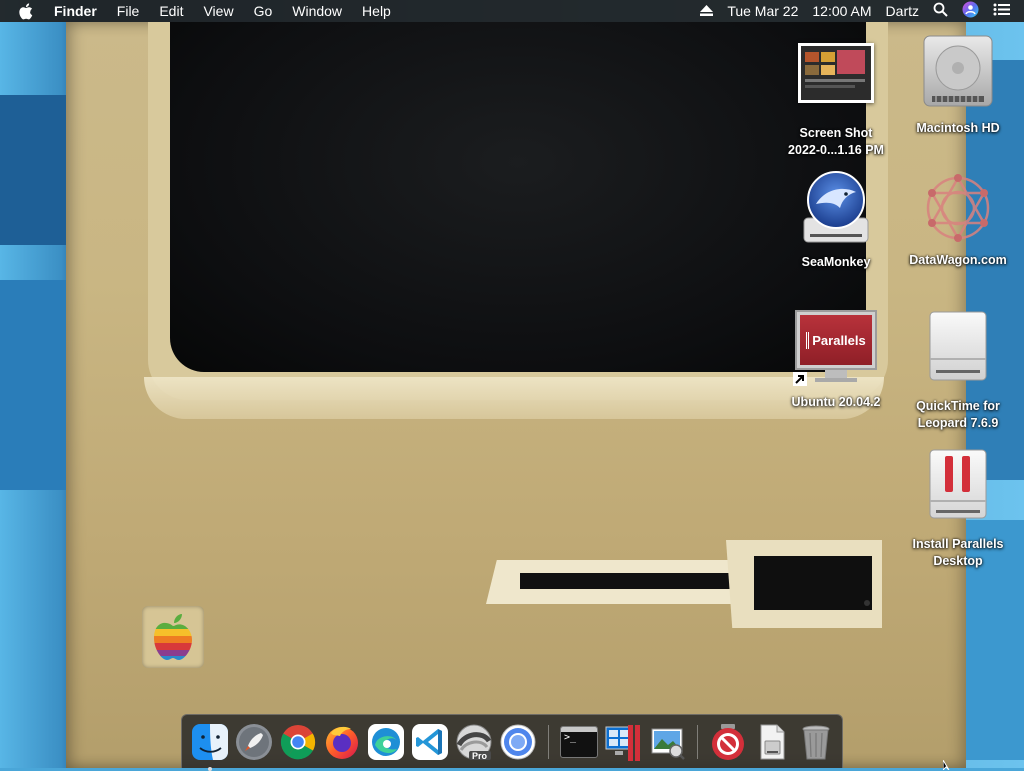 Image resolution: width=1024 pixels, height=771 pixels. Describe the element at coordinates (958, 128) in the screenshot. I see `desktop-icon-label: Macintosh HD` at that location.